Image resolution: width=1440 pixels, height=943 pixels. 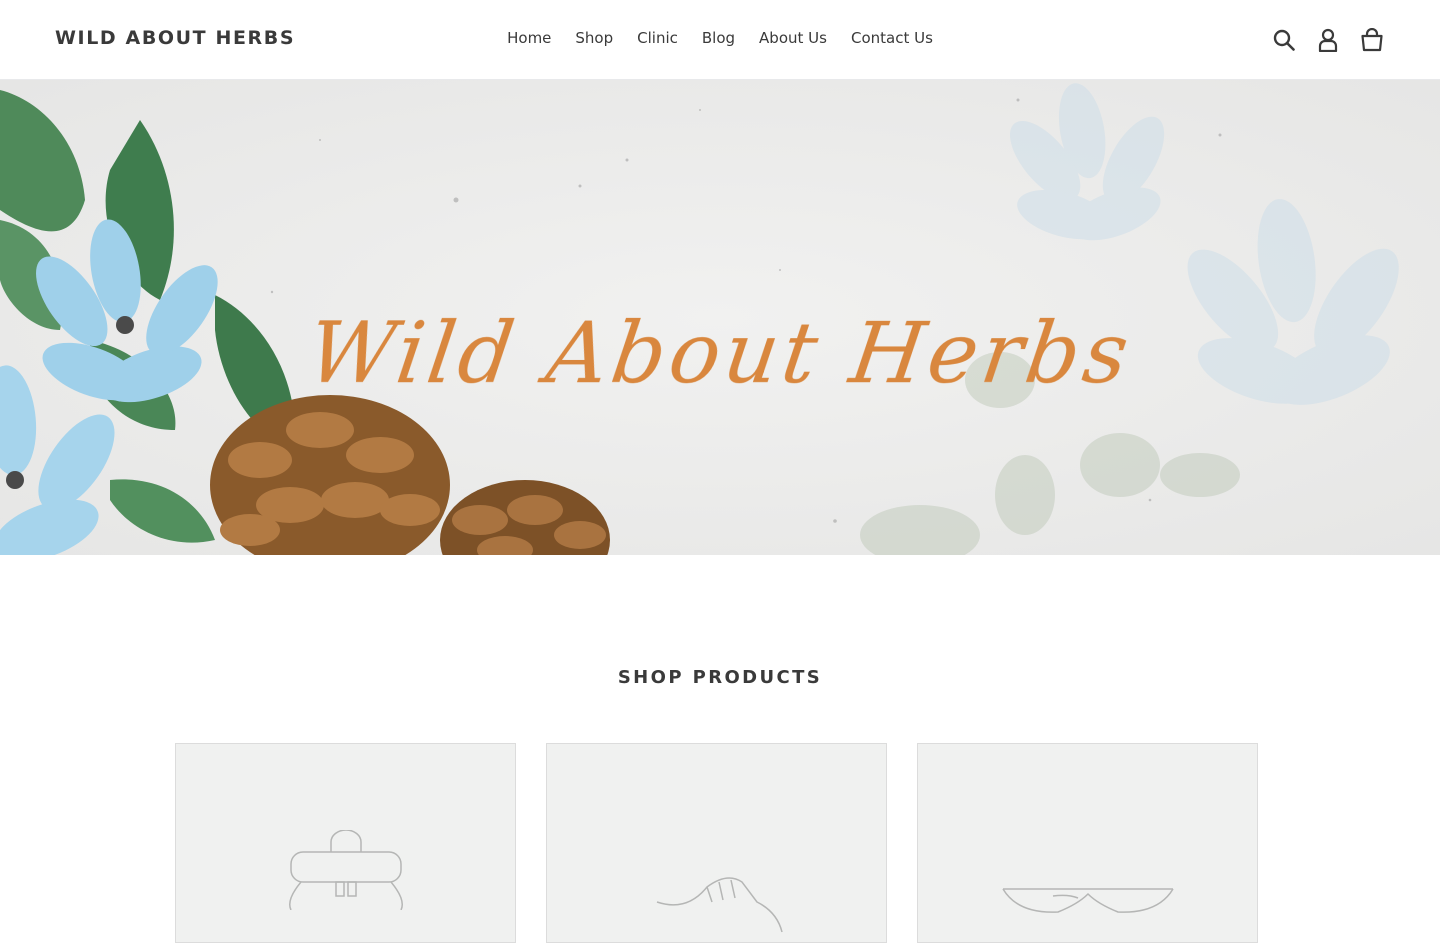 I want to click on hero-title: Wild About Herbs, so click(x=720, y=353).